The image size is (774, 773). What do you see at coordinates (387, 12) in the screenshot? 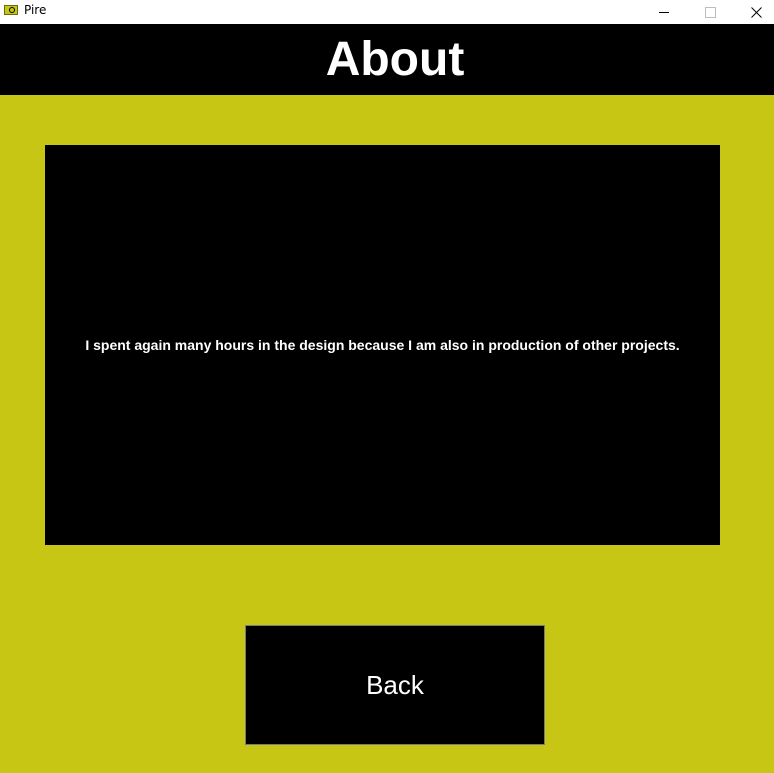
I see `title-bar: Pire` at bounding box center [387, 12].